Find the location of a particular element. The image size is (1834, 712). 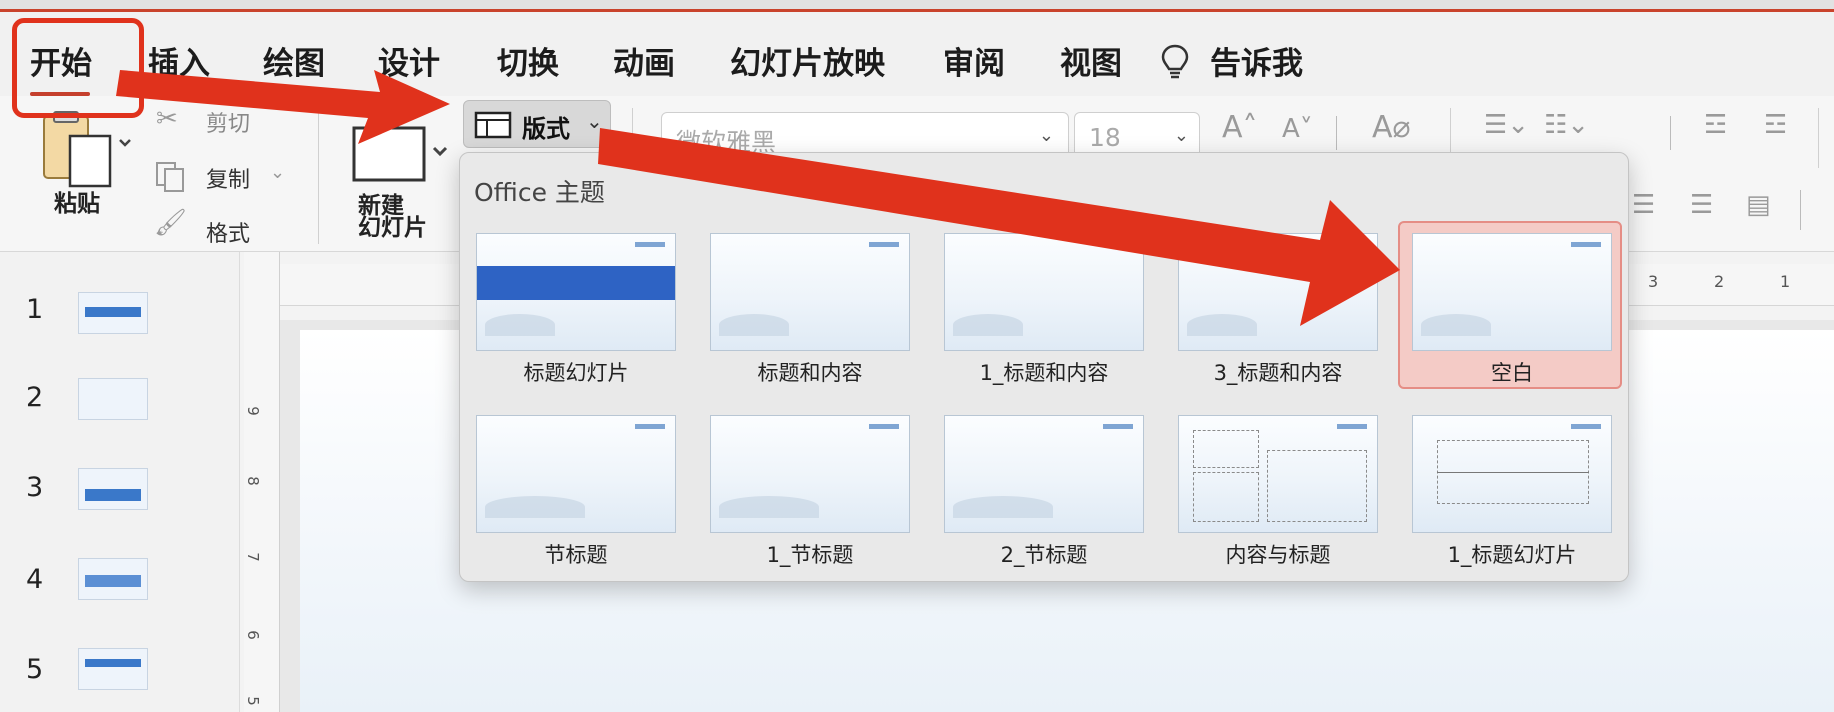

tab-view: 视图 is located at coordinates (1091, 60).